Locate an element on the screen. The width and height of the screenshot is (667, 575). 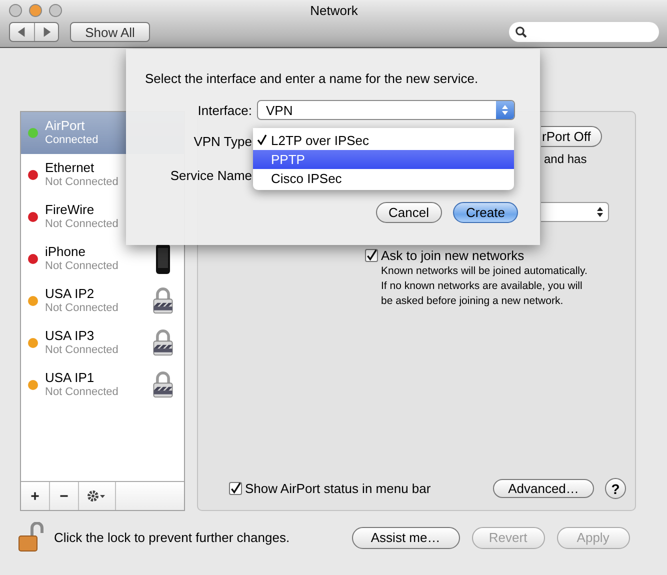
back-forward-control is located at coordinates (34, 32).